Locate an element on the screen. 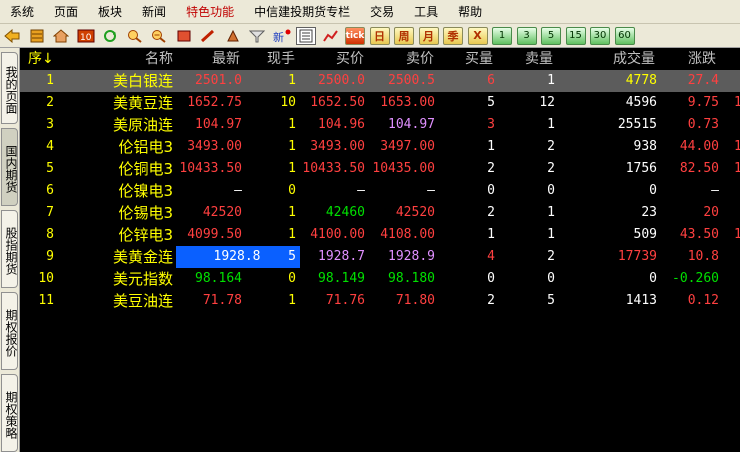 This screenshot has height=452, width=740. col-bid: 买价 is located at coordinates (350, 59).